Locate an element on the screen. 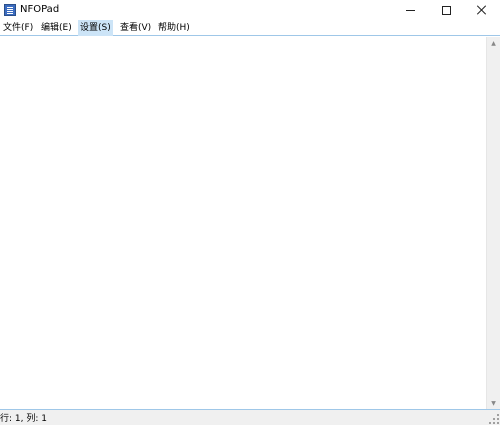 Image resolution: width=500 pixels, height=425 pixels. vertical-scrollbar: ▲ ▼ is located at coordinates (493, 223).